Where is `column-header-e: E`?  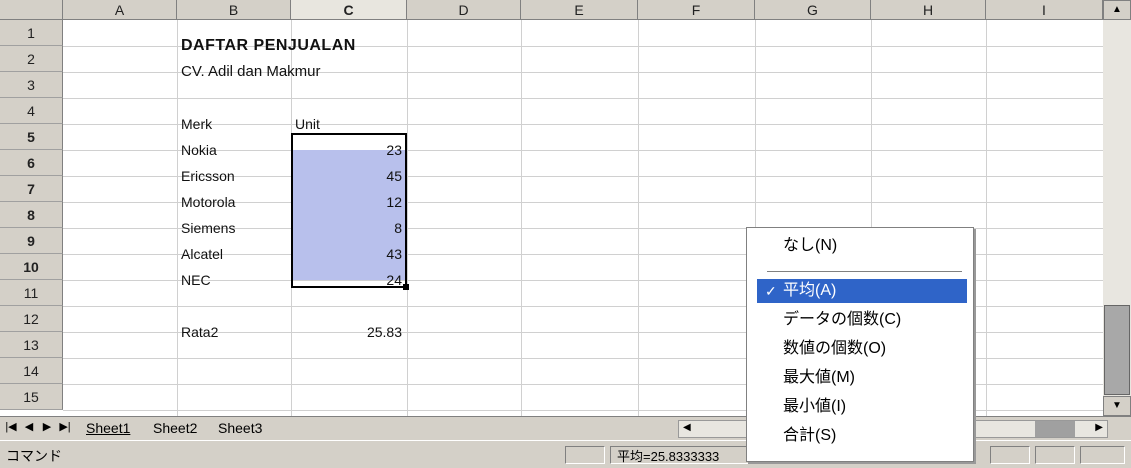
column-header-e: E is located at coordinates (579, 10).